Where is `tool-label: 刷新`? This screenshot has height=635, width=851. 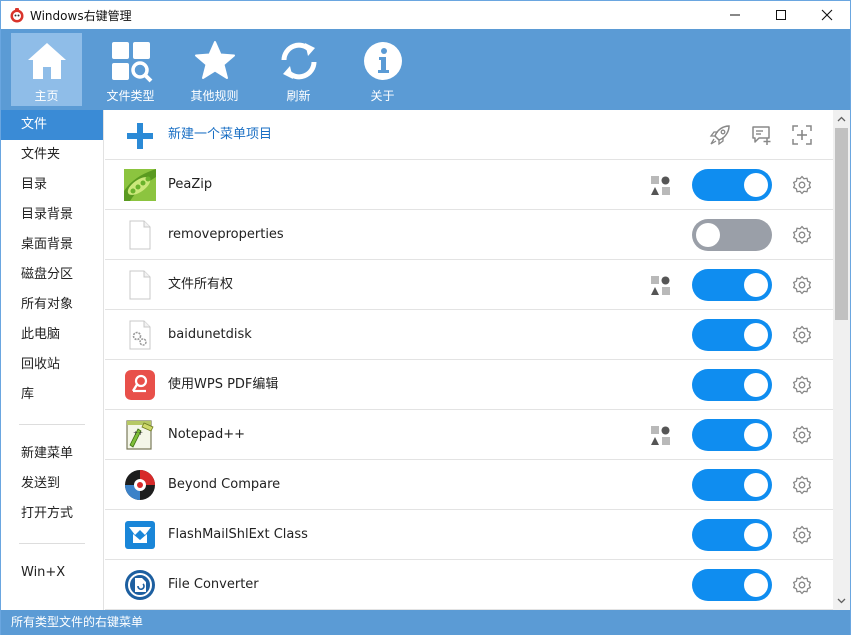
tool-label: 刷新 is located at coordinates (298, 96).